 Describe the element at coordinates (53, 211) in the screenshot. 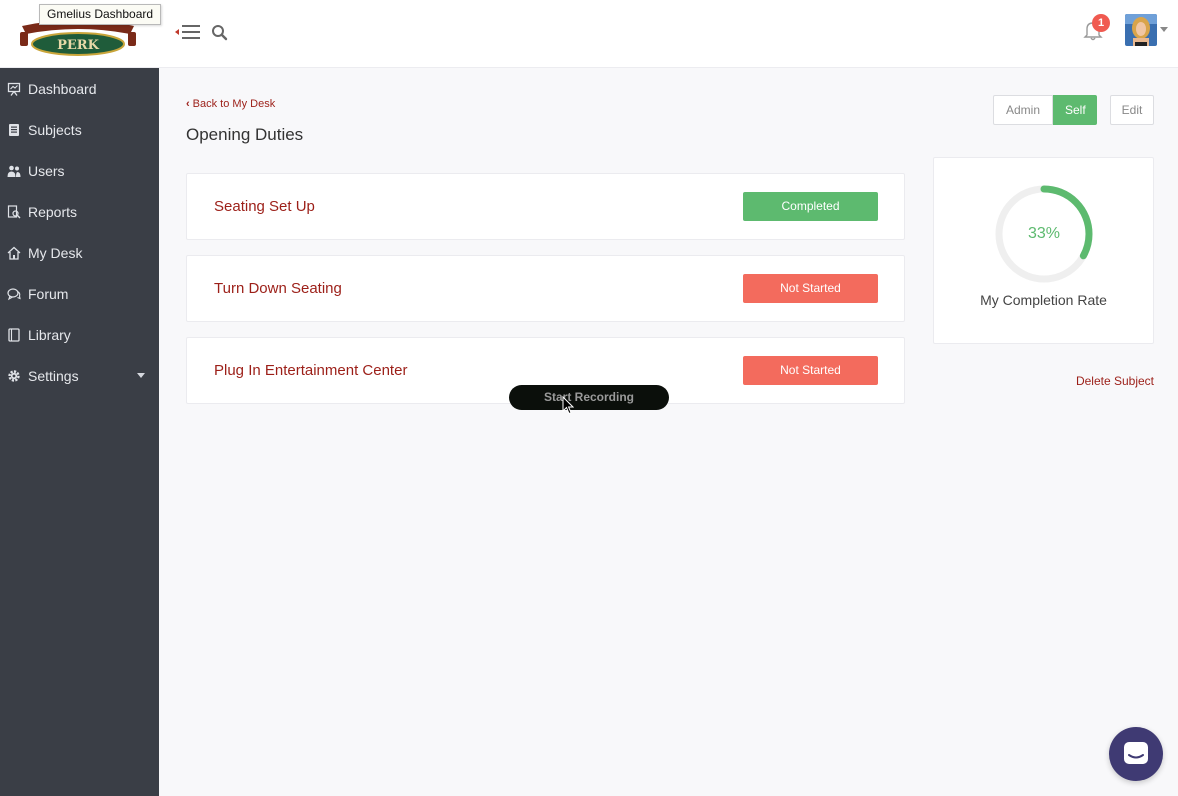

I see `sidebar-item-label: Reports` at that location.